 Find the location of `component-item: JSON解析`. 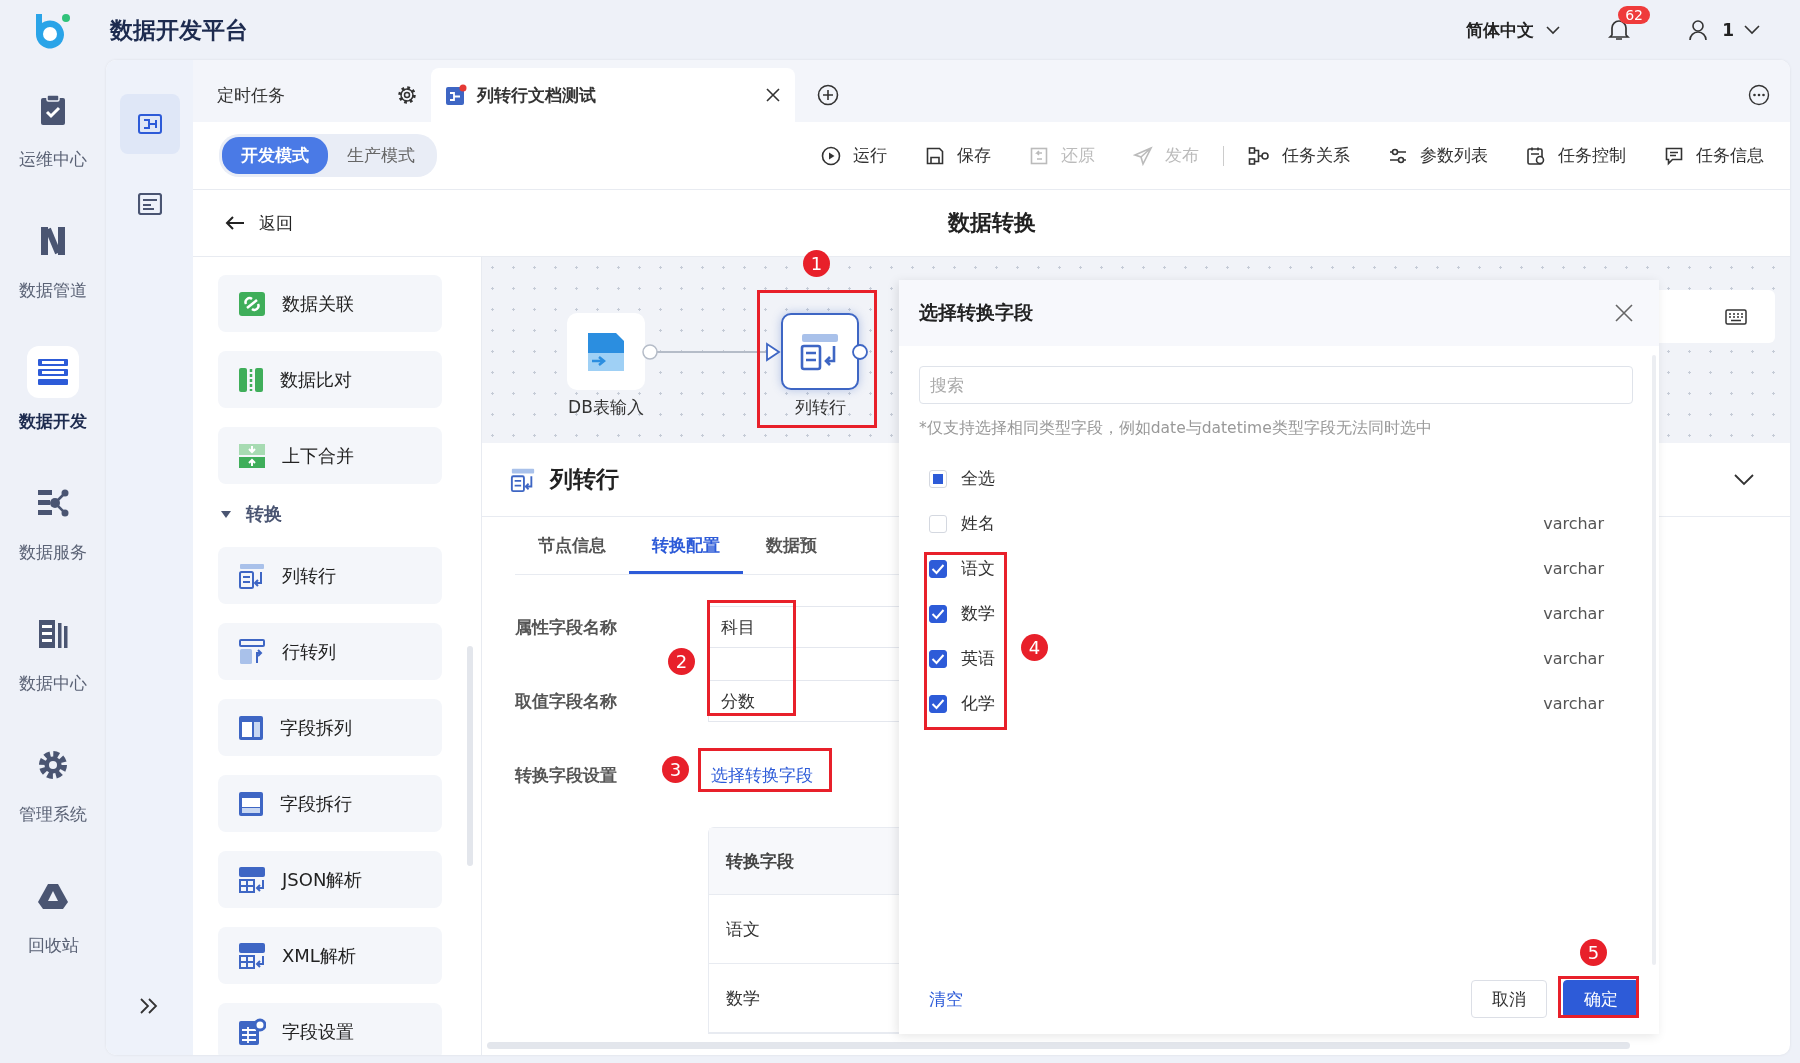

component-item: JSON解析 is located at coordinates (330, 879).